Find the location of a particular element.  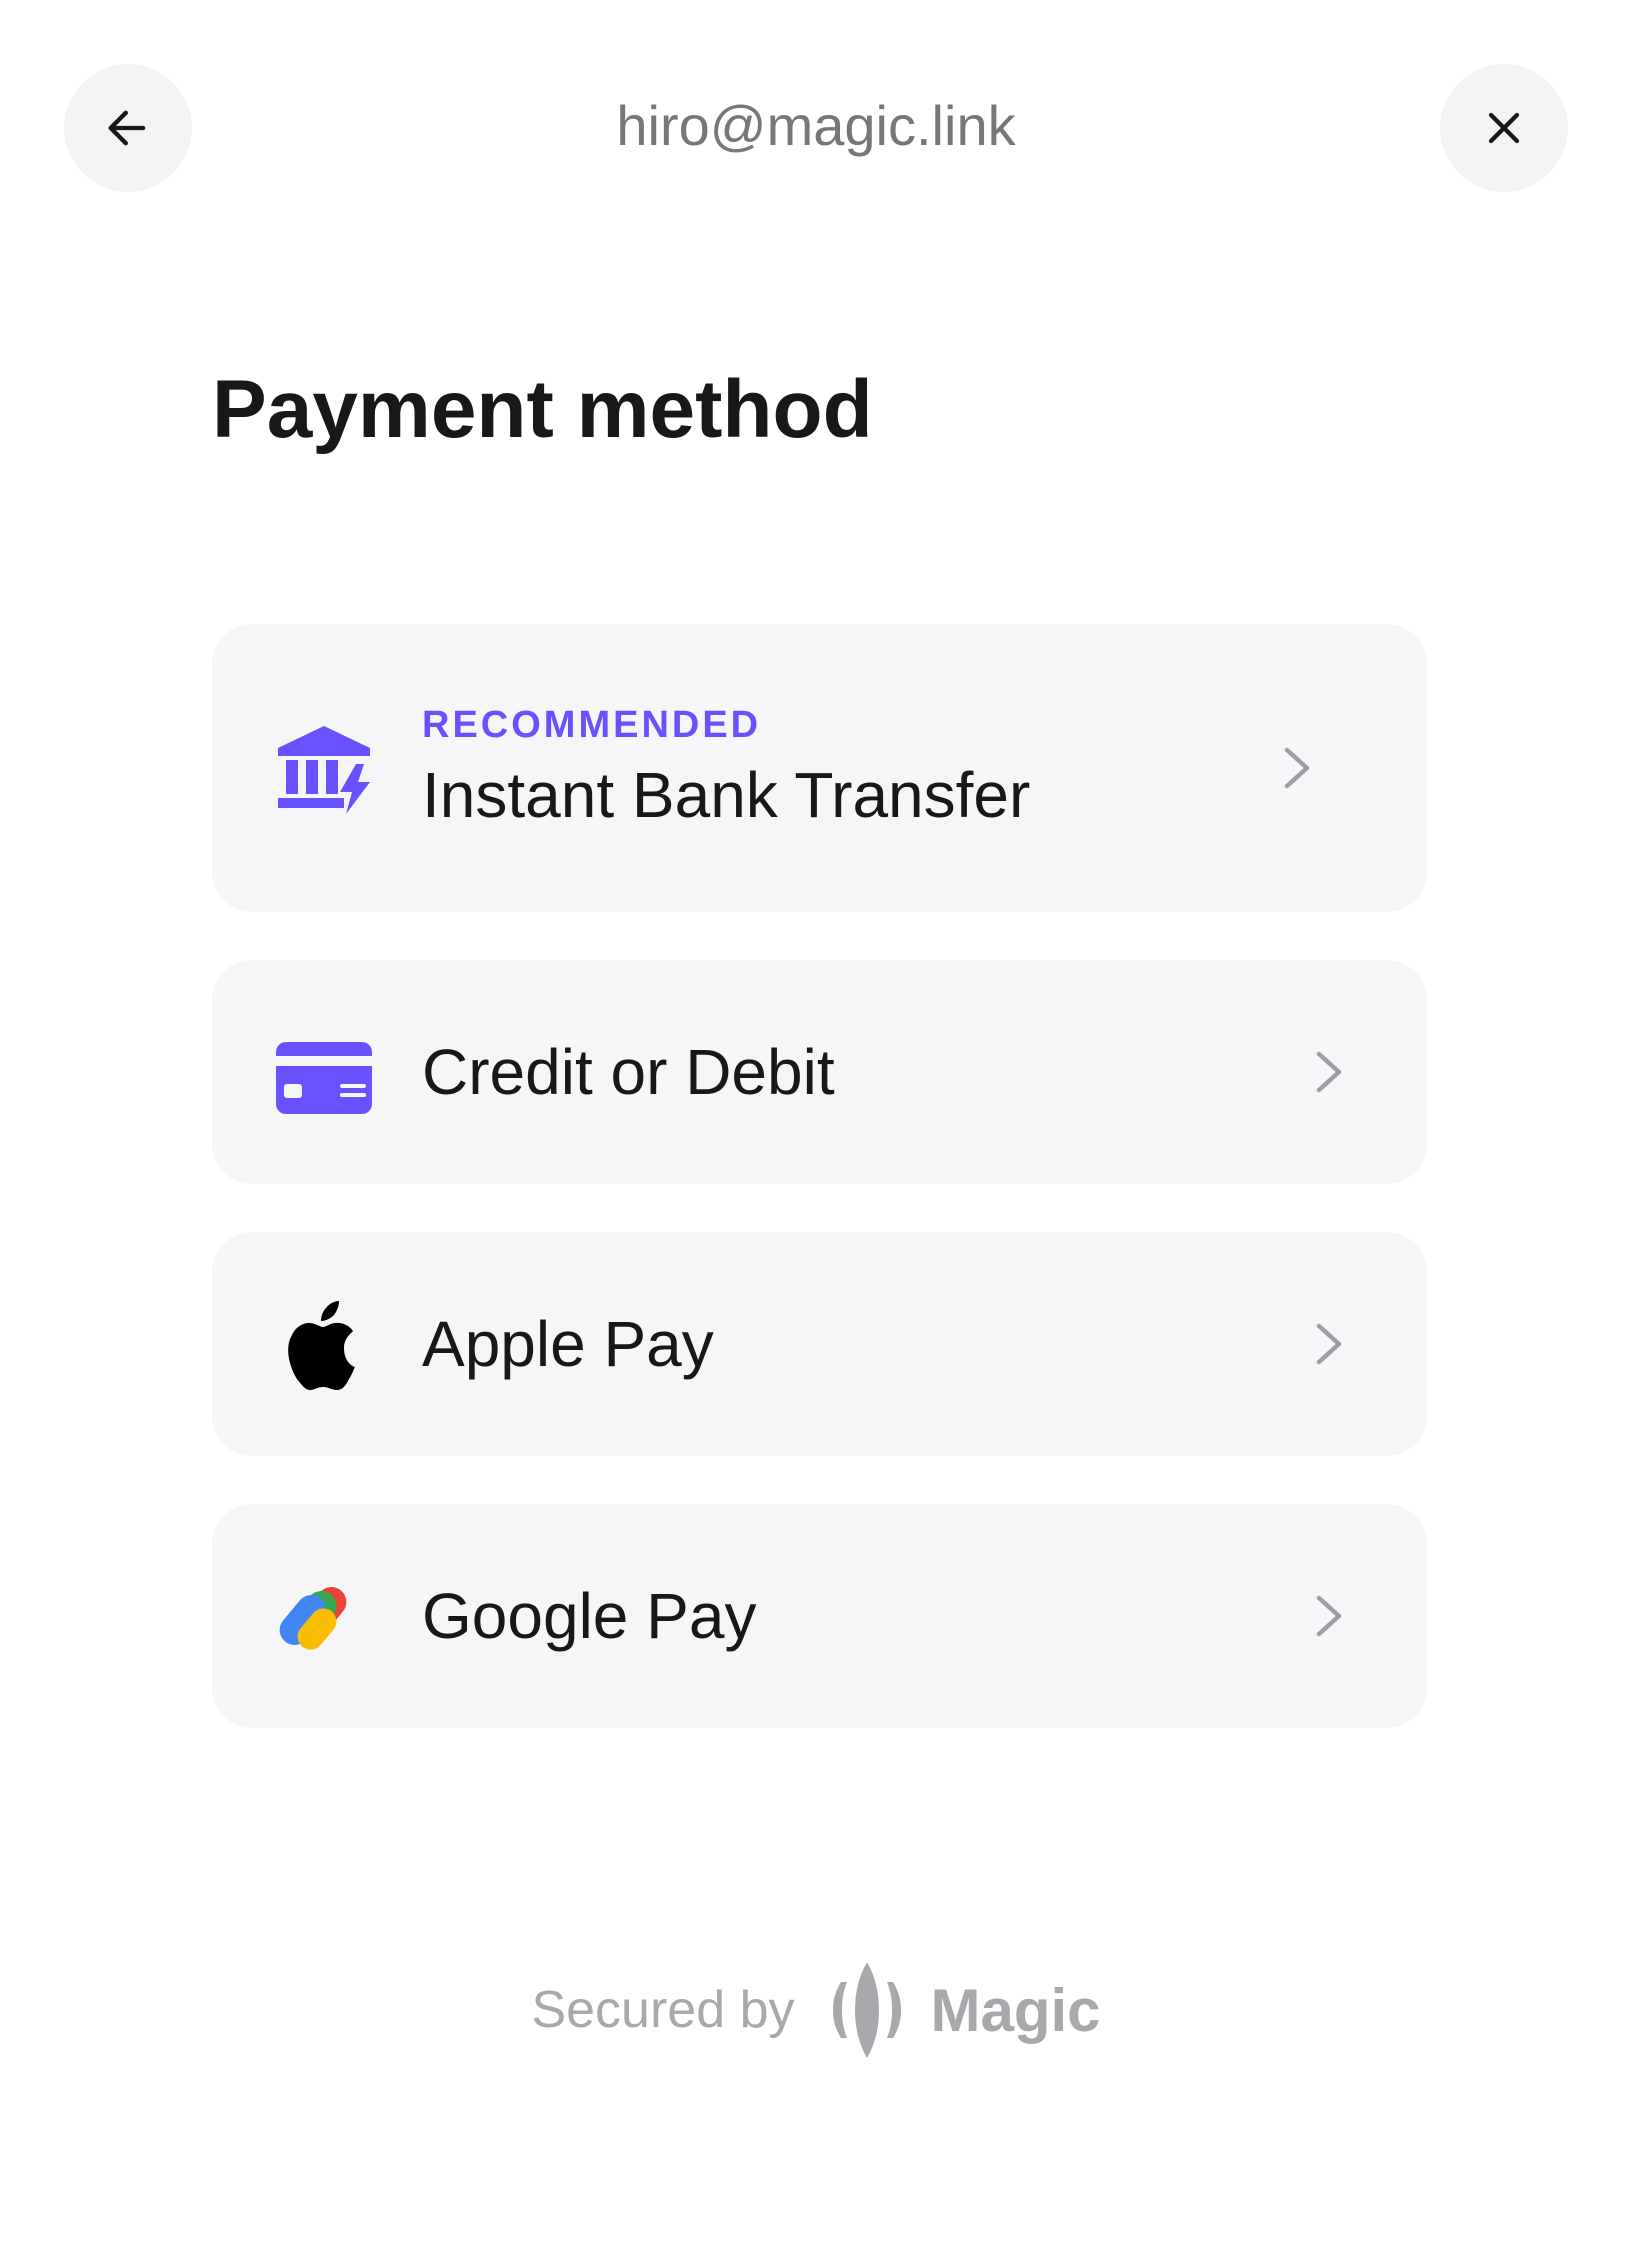

close-button is located at coordinates (1504, 128).